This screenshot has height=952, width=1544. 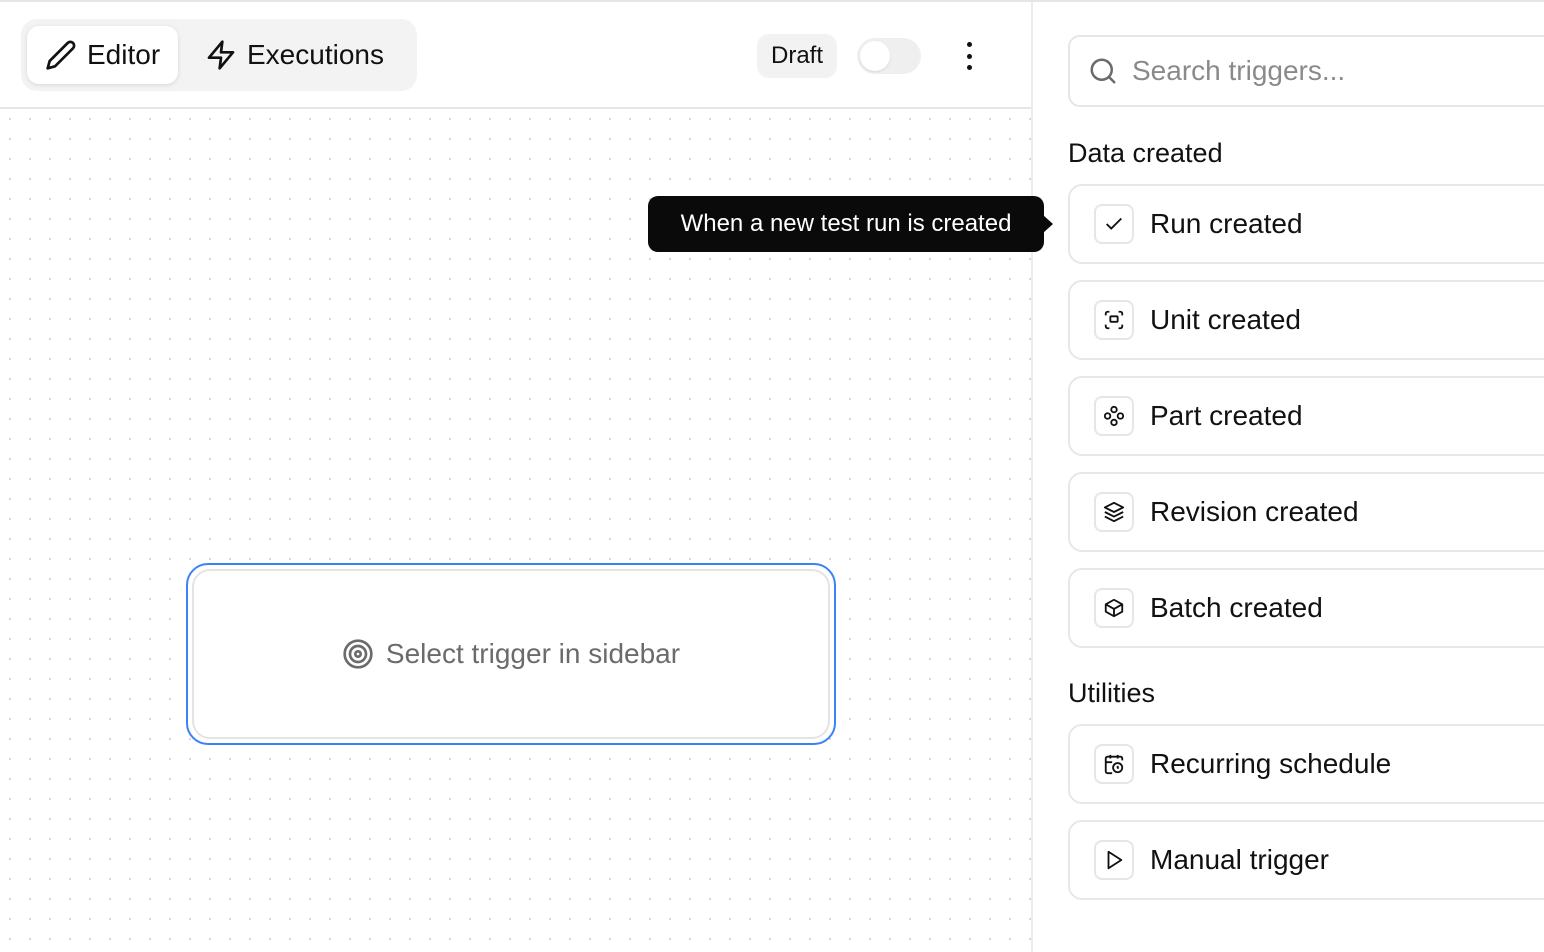 I want to click on toggle-knob, so click(x=875, y=56).